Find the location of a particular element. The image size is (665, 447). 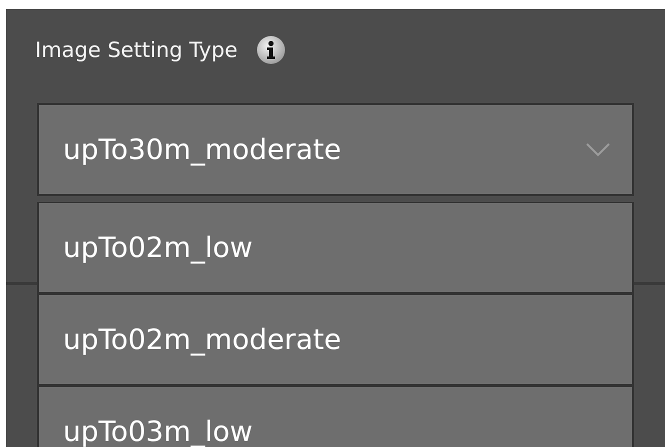

info-icon is located at coordinates (271, 50).